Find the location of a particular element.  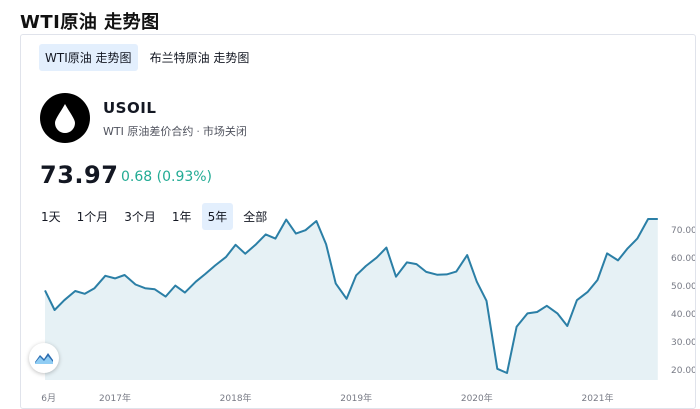

price-change: 0.68 (0.93%) is located at coordinates (167, 177).